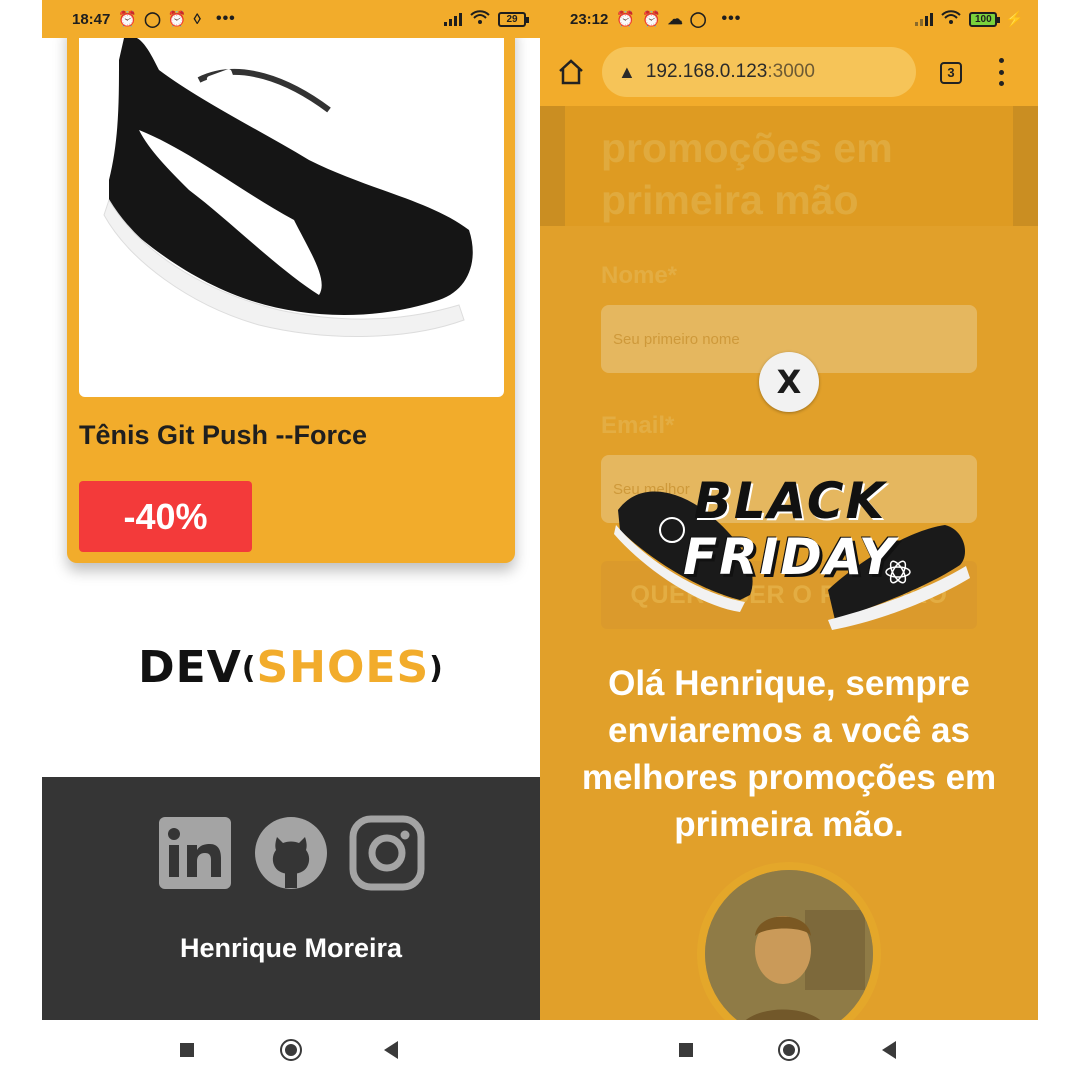 This screenshot has width=1080, height=1080. I want to click on status-time: 18:47, so click(91, 19).